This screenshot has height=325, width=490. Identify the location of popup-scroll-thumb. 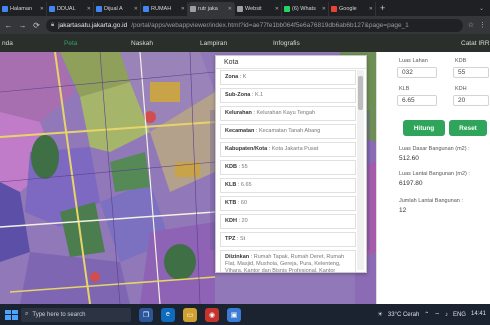
(360, 93).